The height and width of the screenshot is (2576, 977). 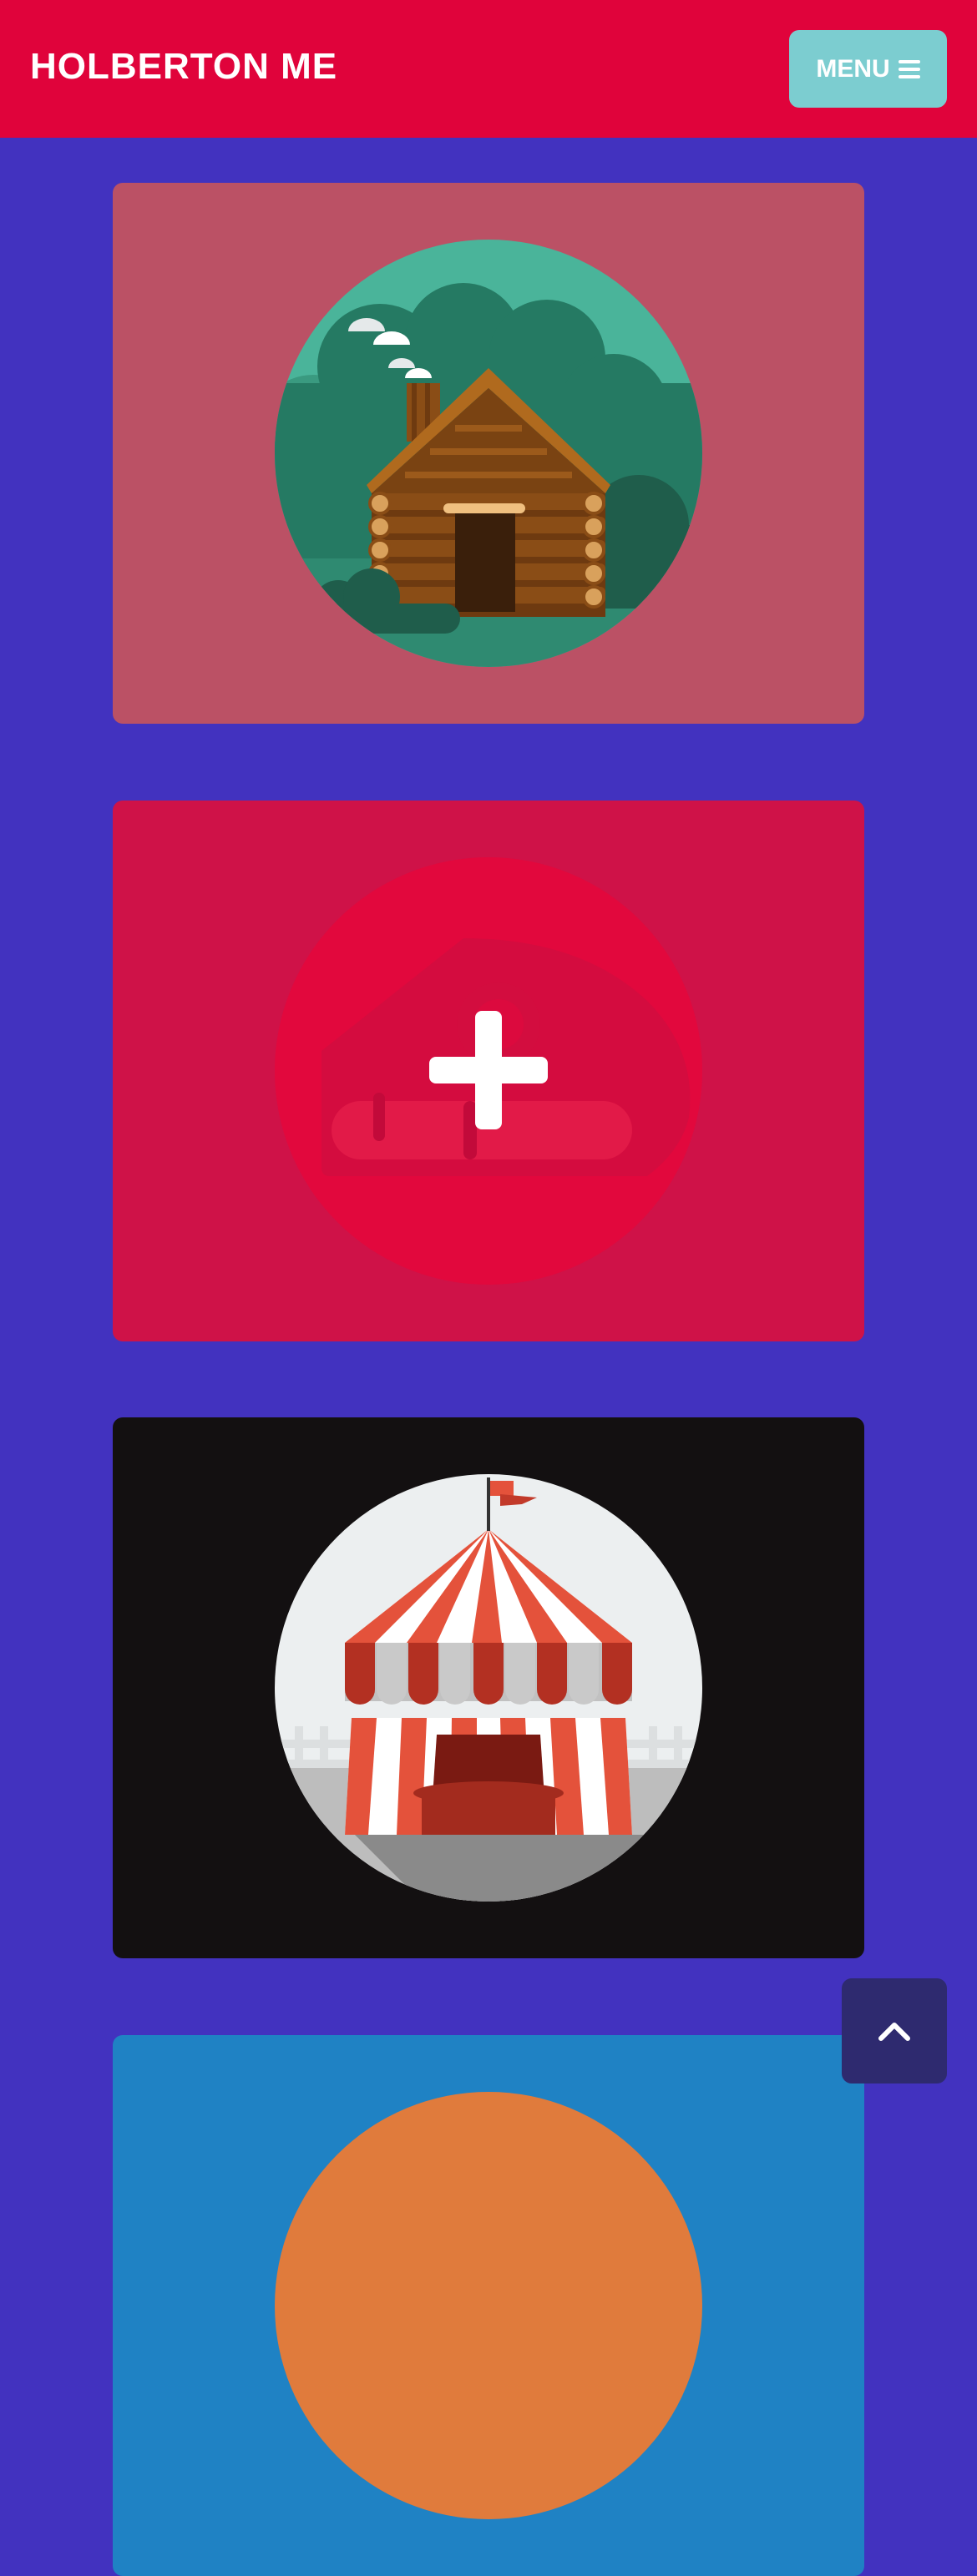 What do you see at coordinates (488, 69) in the screenshot?
I see `site-header: HOLBERTON ME MENU` at bounding box center [488, 69].